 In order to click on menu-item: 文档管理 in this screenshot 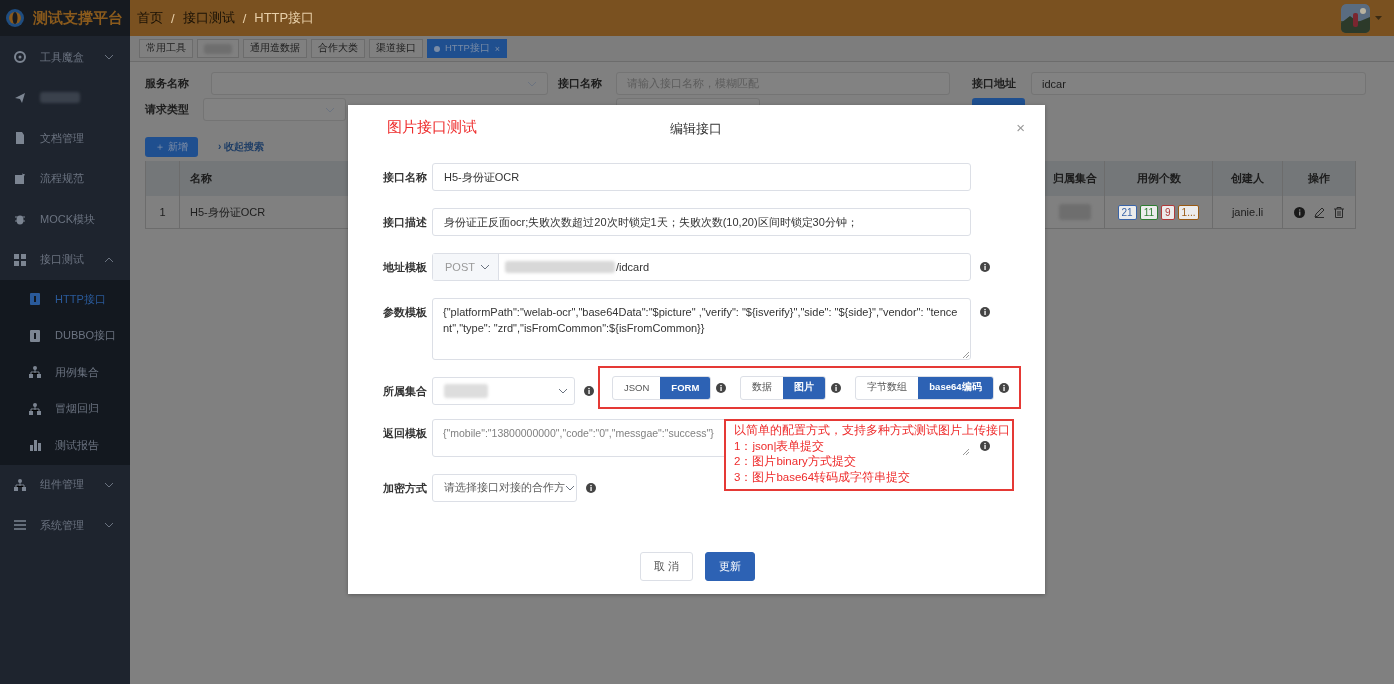, I will do `click(65, 138)`.